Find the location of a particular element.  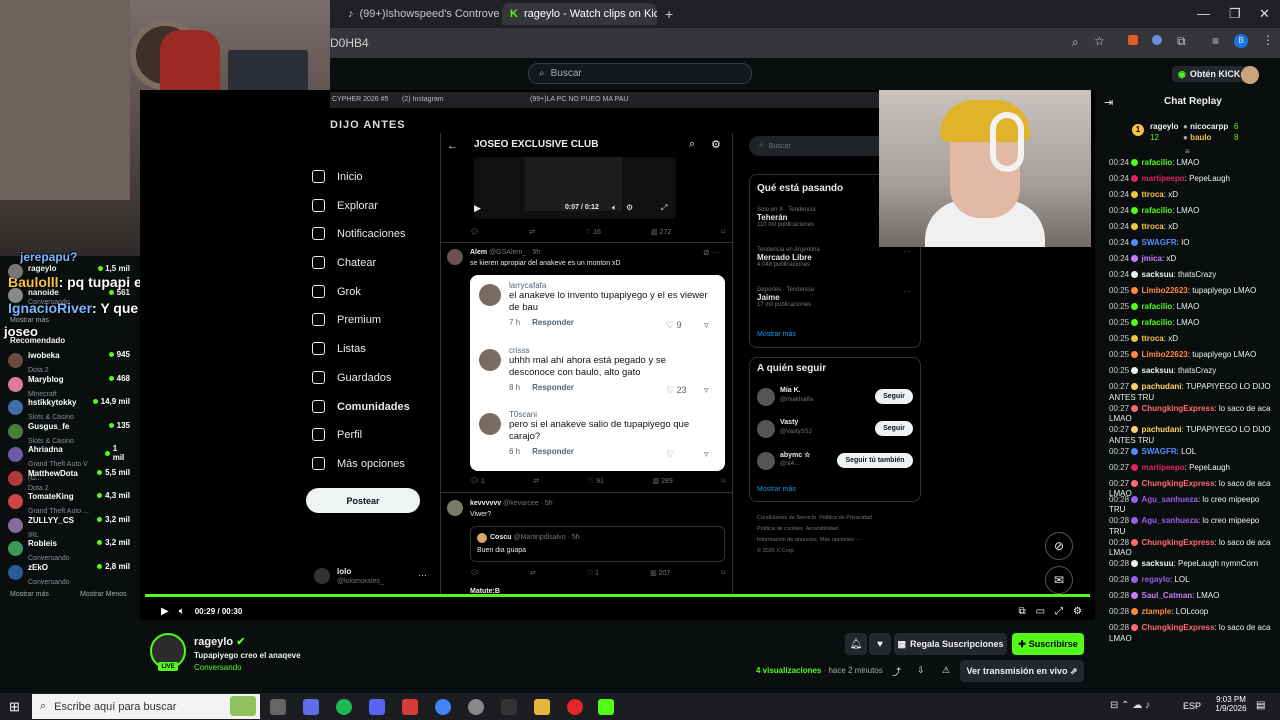

like-icon: ♡ 1 is located at coordinates (593, 573).